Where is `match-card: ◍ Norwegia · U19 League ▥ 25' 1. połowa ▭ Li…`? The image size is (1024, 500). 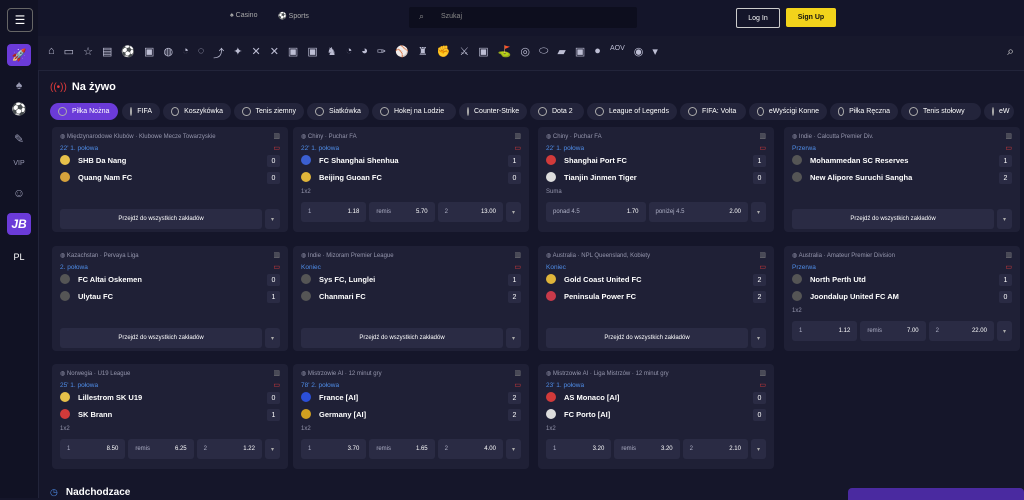
match-card: ◍ Norwegia · U19 League ▥ 25' 1. połowa ▭ Li… is located at coordinates (170, 416).